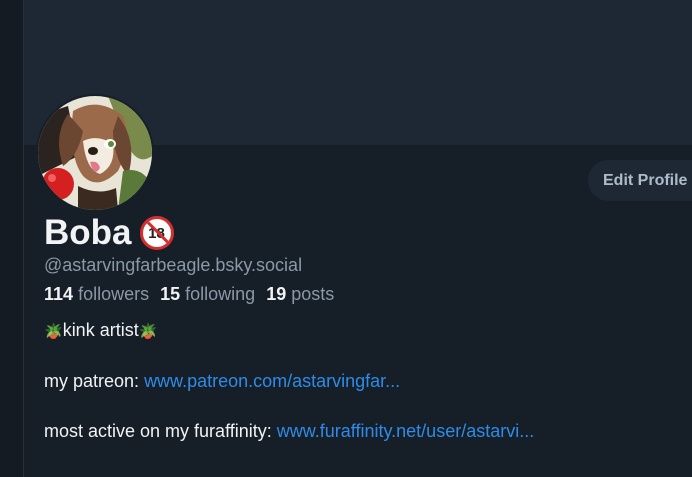 The image size is (692, 477). Describe the element at coordinates (92, 381) in the screenshot. I see `patreon-label: my patreon:` at that location.